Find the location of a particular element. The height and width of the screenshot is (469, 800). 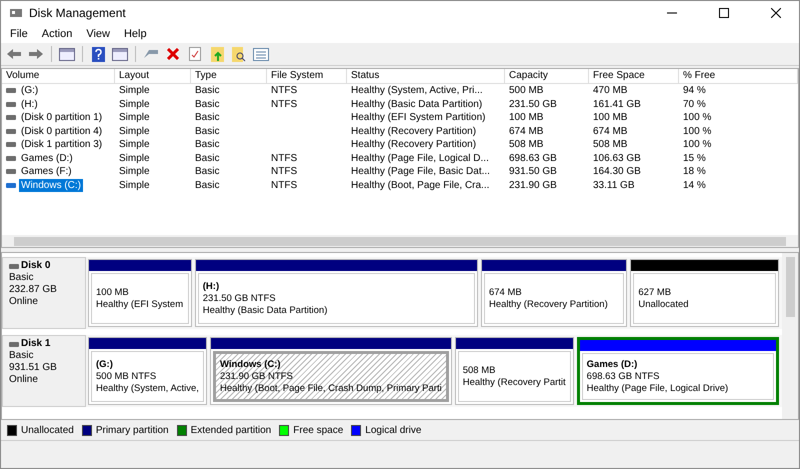

table-cell: 18 % is located at coordinates (694, 171).